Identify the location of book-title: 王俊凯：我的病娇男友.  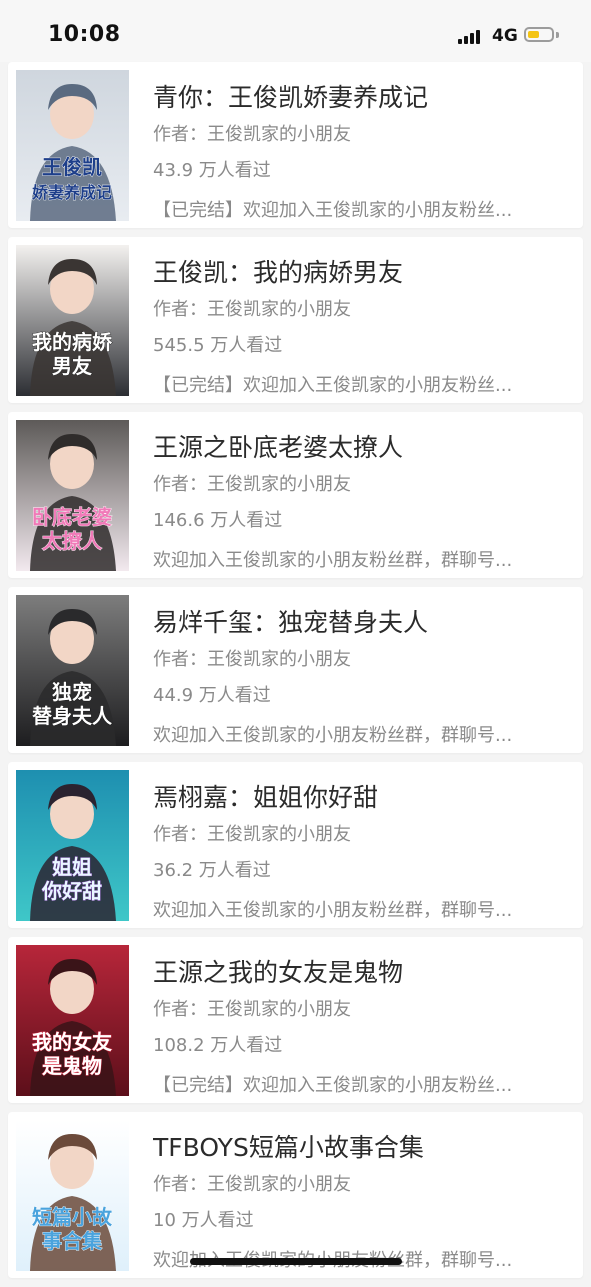
(278, 272).